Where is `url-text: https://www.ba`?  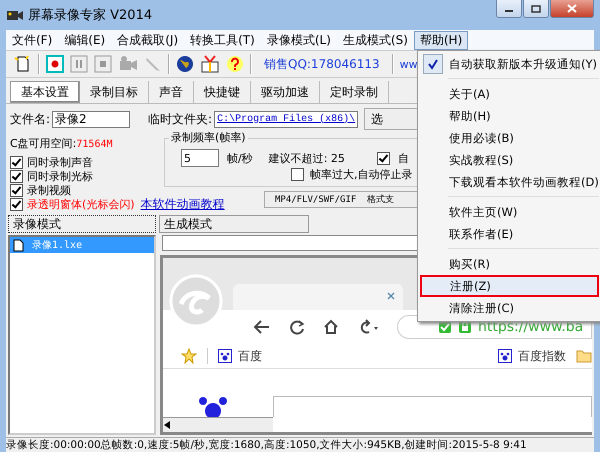
url-text: https://www.ba is located at coordinates (531, 327).